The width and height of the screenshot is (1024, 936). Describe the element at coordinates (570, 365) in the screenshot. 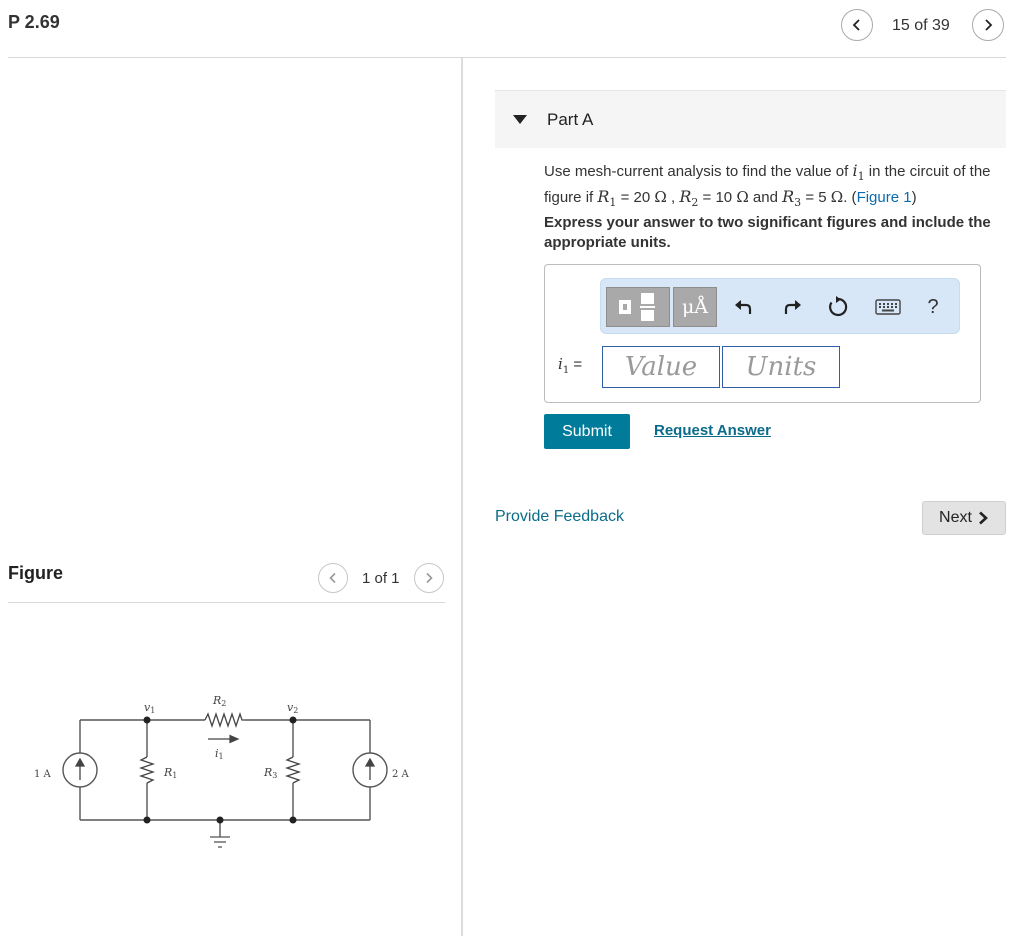

I see `answer-variable-label: i1 =` at that location.